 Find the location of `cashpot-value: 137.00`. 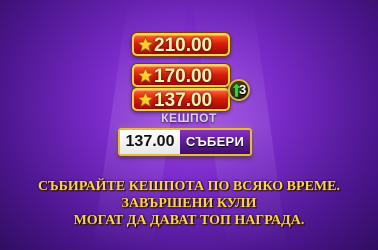

cashpot-value: 137.00 is located at coordinates (150, 142).